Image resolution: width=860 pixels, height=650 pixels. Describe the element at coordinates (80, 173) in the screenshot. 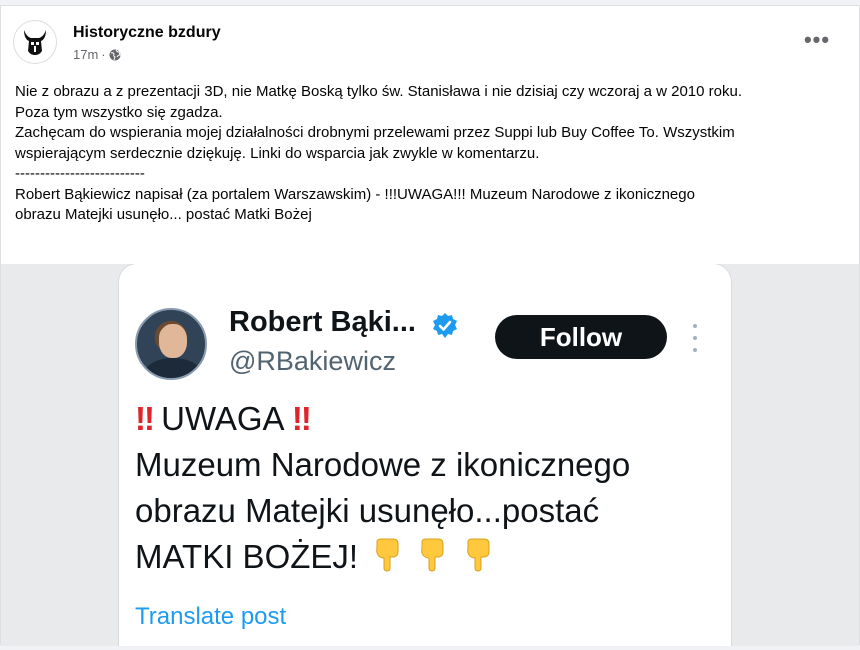

I see `post-text-line: --------------------------` at that location.